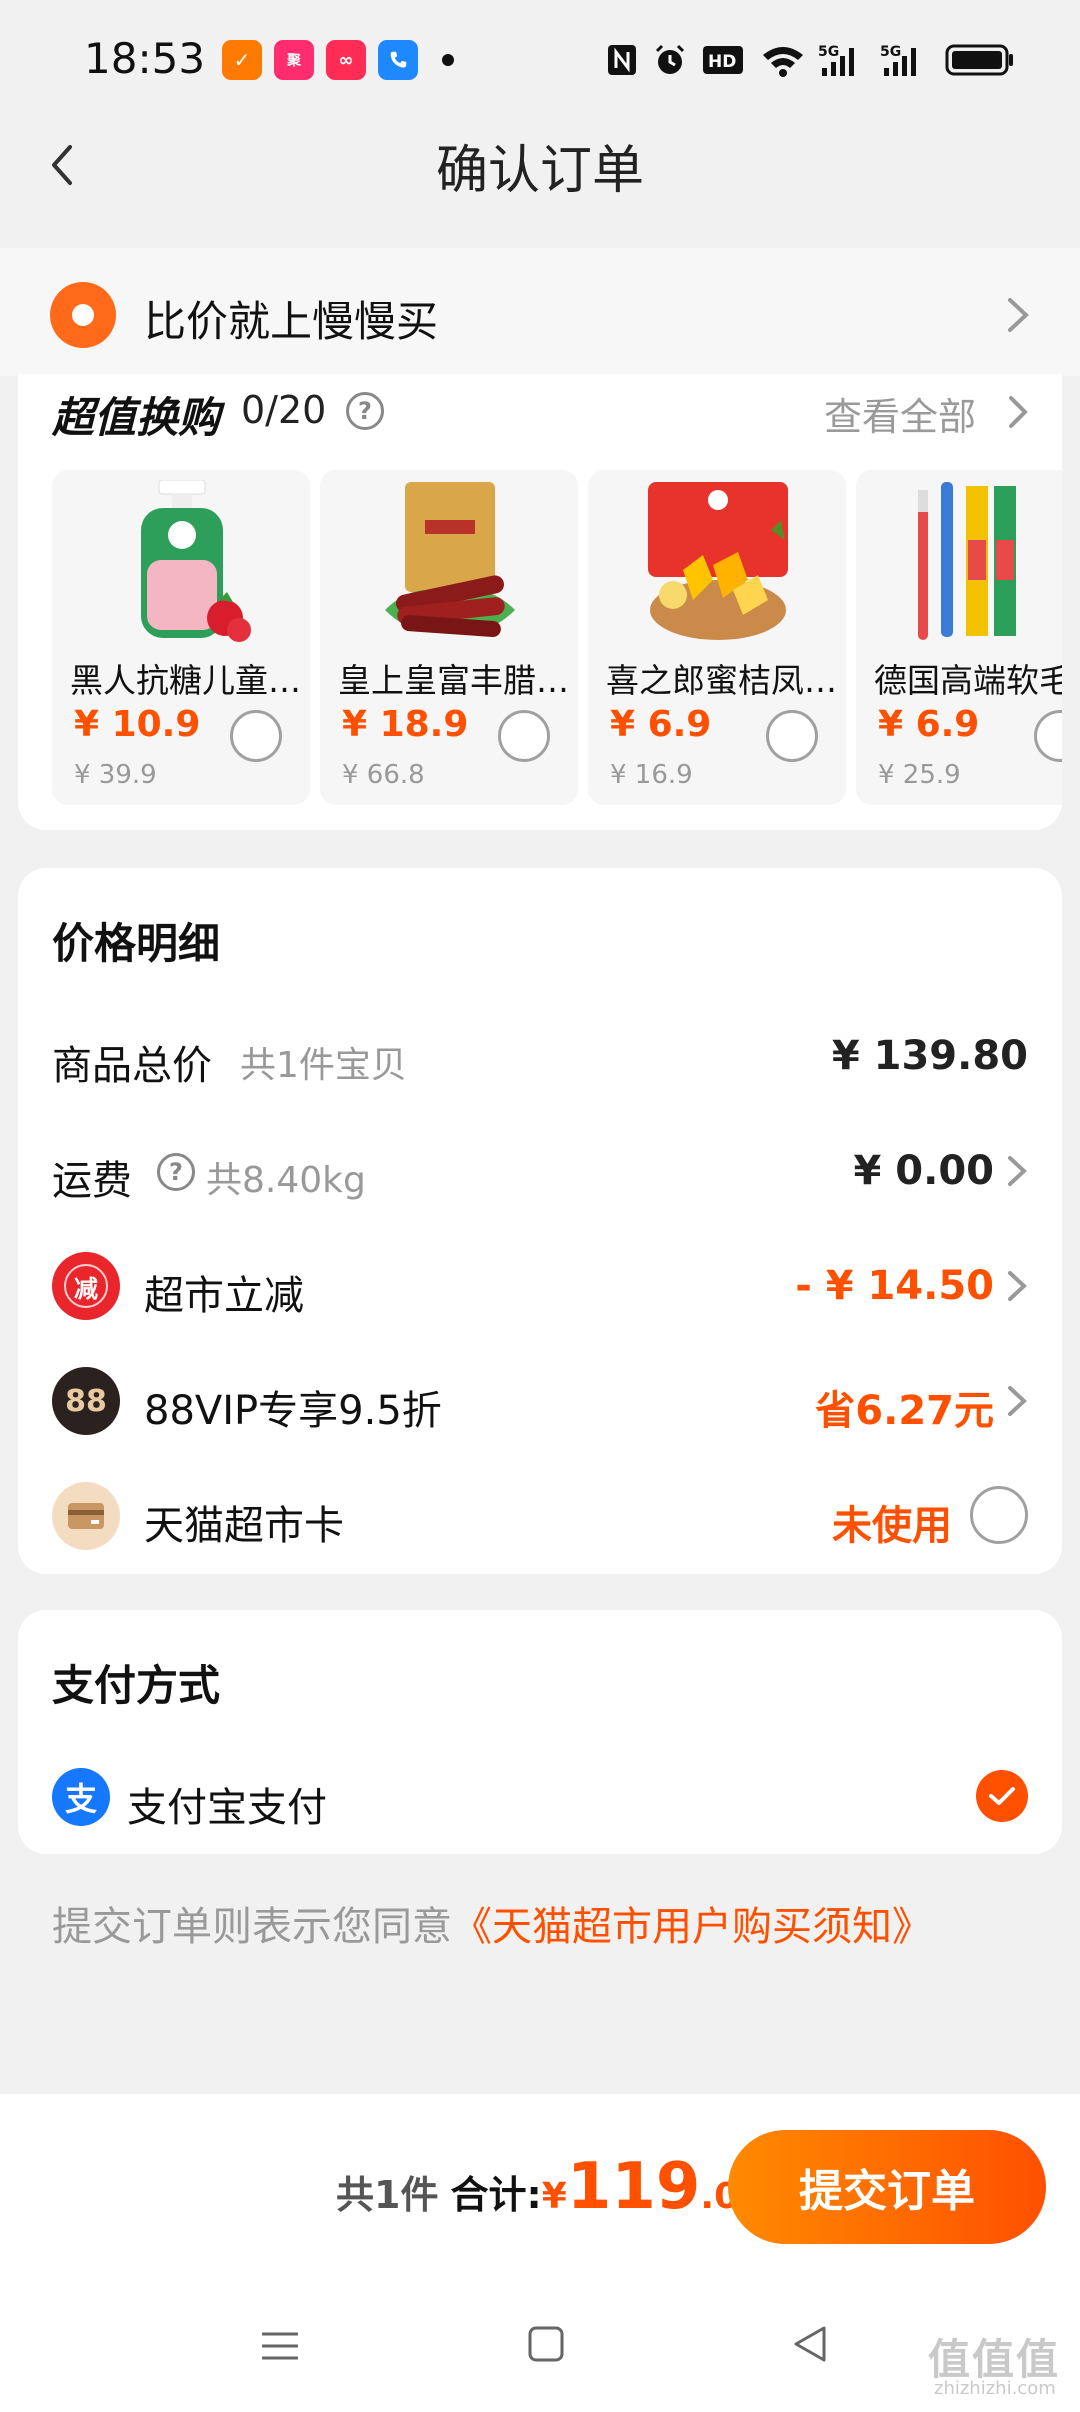  Describe the element at coordinates (346, 60) in the screenshot. I see `xianyu-icon: ∞` at that location.